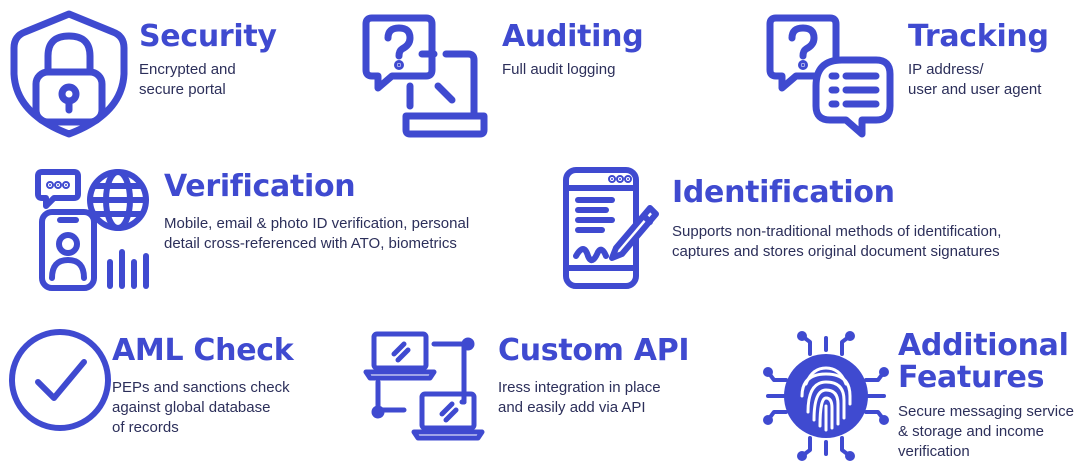 The height and width of the screenshot is (468, 1091). I want to click on phone-globe-user-icon, so click(95, 229).